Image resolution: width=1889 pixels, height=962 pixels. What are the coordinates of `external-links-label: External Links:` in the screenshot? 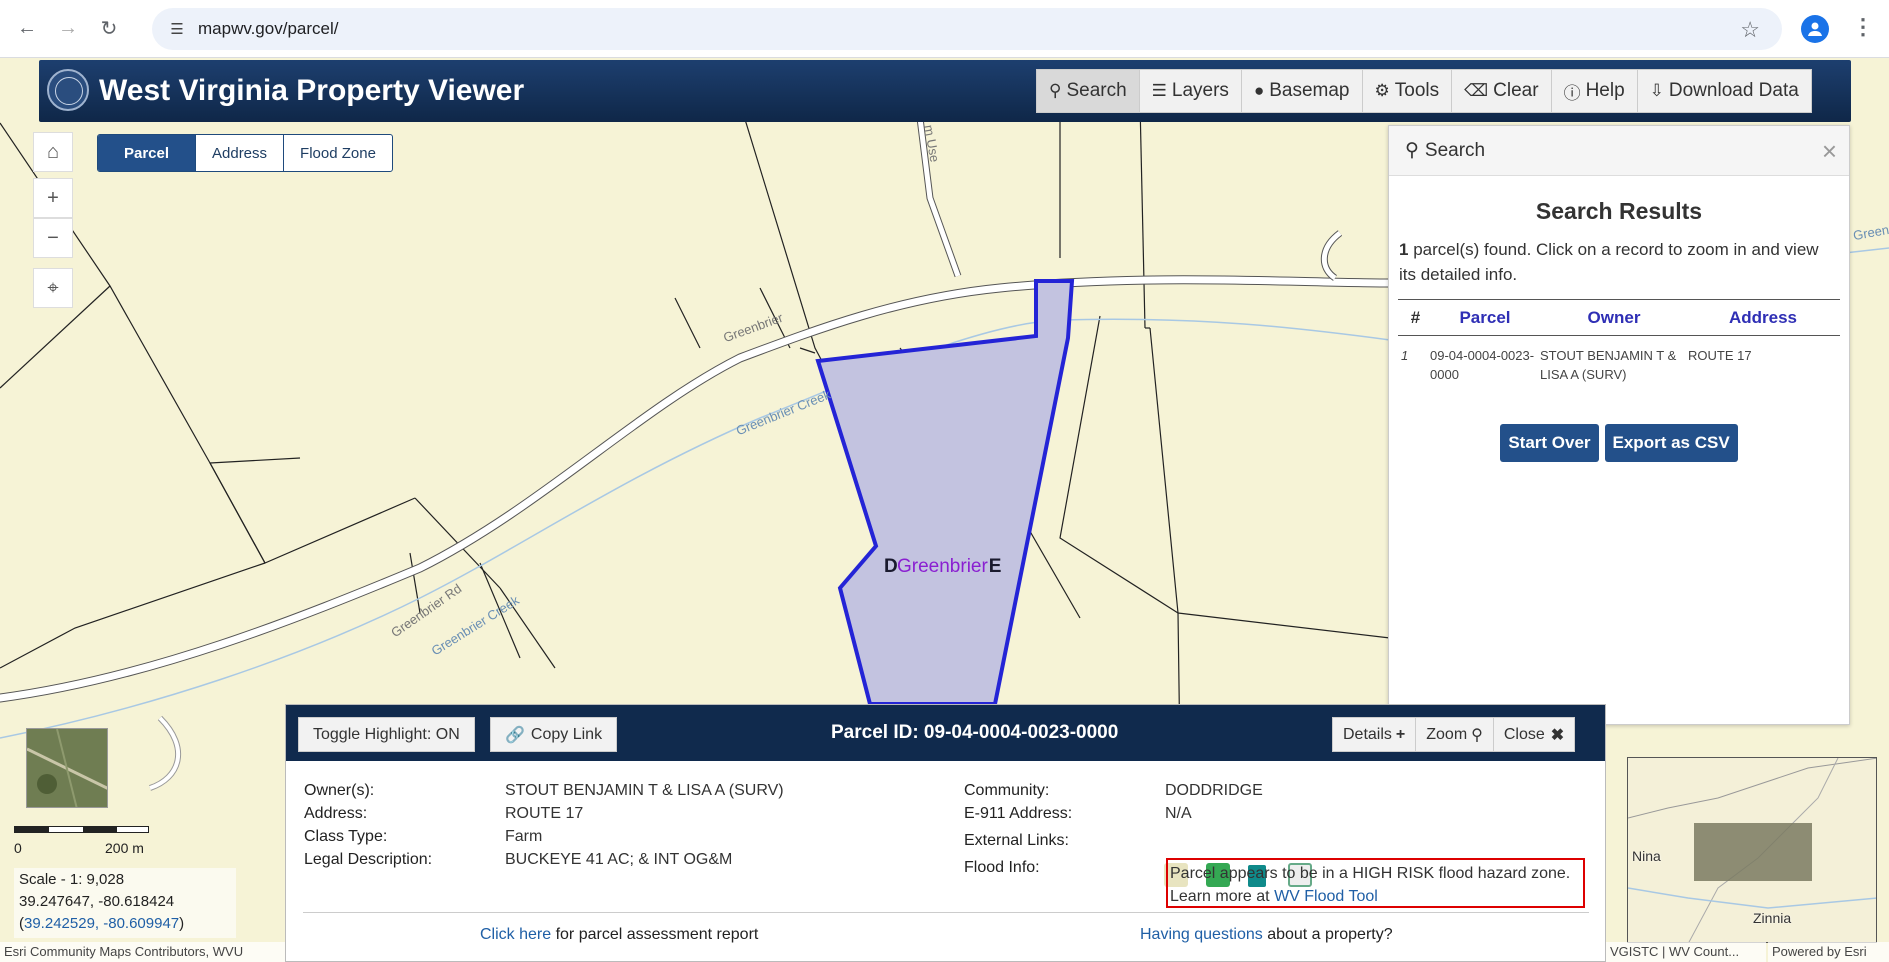 It's located at (1016, 840).